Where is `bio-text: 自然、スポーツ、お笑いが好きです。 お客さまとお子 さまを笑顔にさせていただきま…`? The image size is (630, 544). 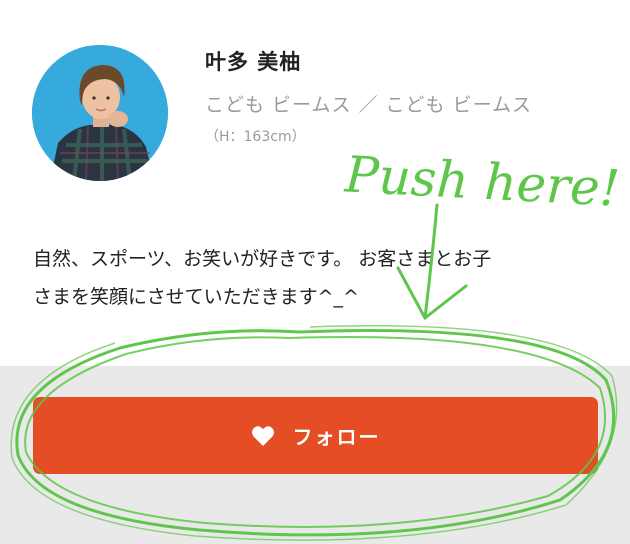
bio-text: 自然、スポーツ、お笑いが好きです。 お客さまとお子 さまを笑顔にさせていただきま… is located at coordinates (315, 278).